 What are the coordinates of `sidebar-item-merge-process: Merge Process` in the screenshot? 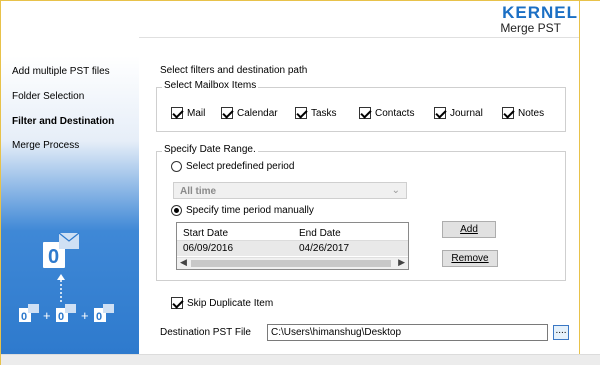 It's located at (45, 145).